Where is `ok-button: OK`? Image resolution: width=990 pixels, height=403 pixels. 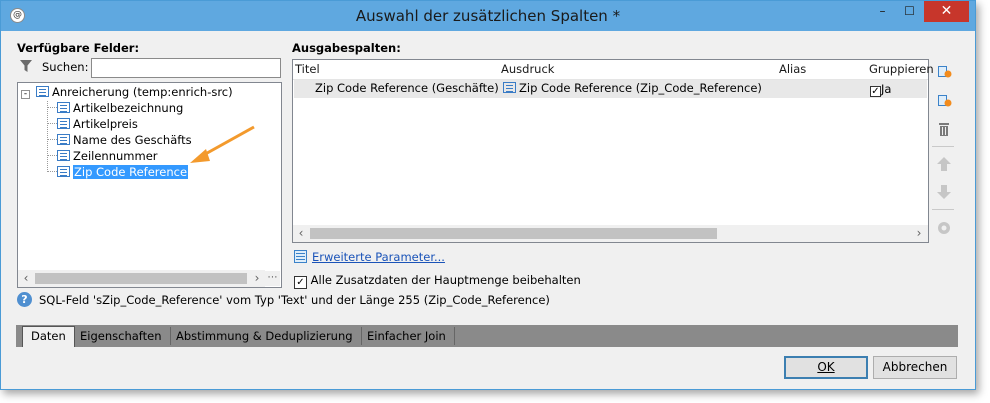 ok-button: OK is located at coordinates (826, 367).